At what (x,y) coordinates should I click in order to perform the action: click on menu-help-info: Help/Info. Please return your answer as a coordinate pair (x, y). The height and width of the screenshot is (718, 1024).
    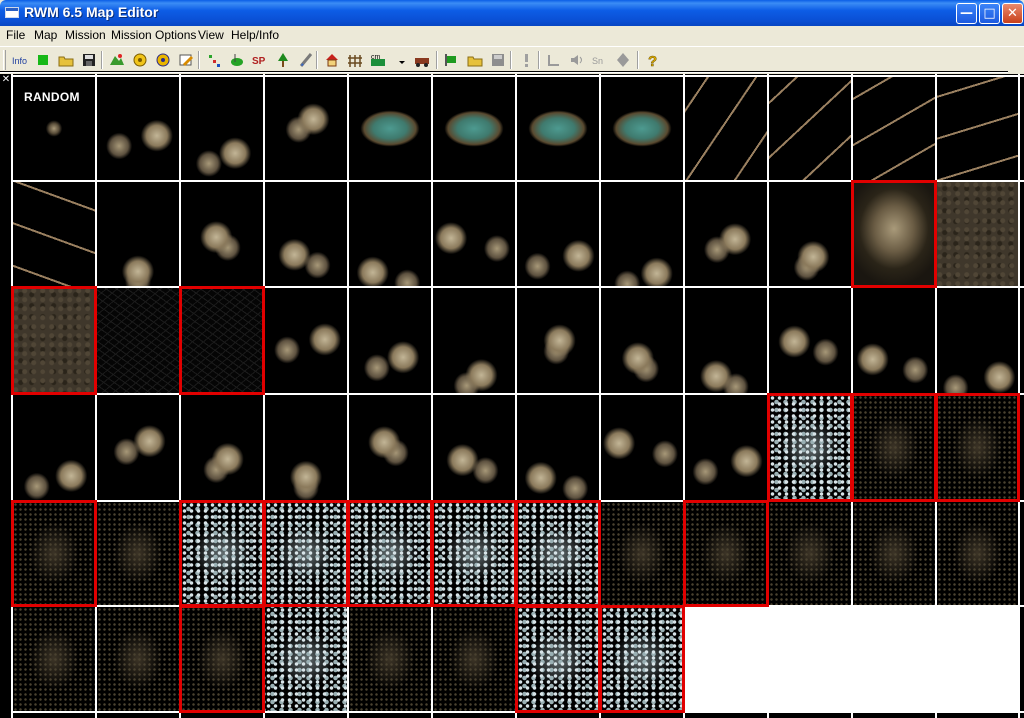
    Looking at the image, I should click on (255, 35).